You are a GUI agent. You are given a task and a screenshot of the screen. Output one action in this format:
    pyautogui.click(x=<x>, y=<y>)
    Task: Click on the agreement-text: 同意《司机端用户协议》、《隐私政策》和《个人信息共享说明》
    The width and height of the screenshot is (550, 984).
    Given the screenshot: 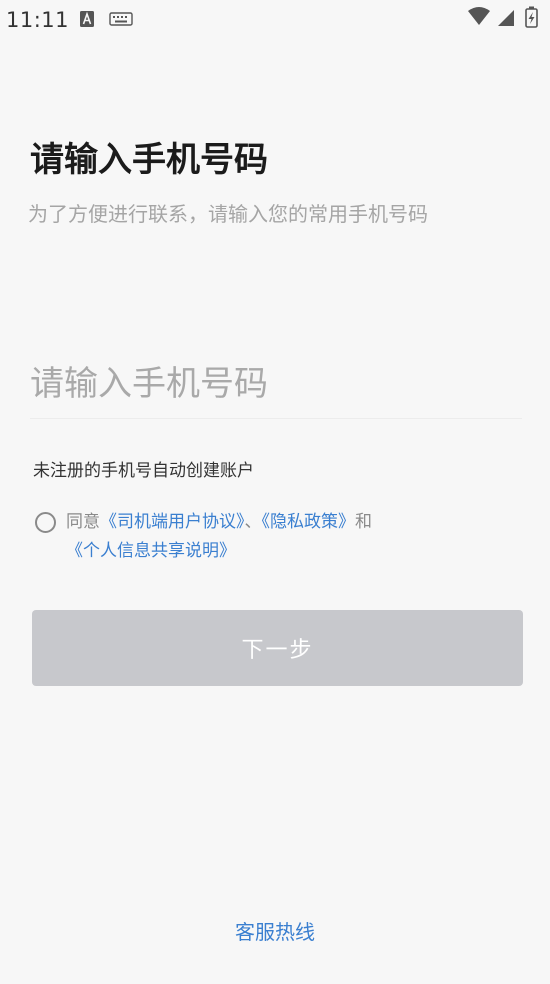 What is the action you would take?
    pyautogui.click(x=300, y=537)
    